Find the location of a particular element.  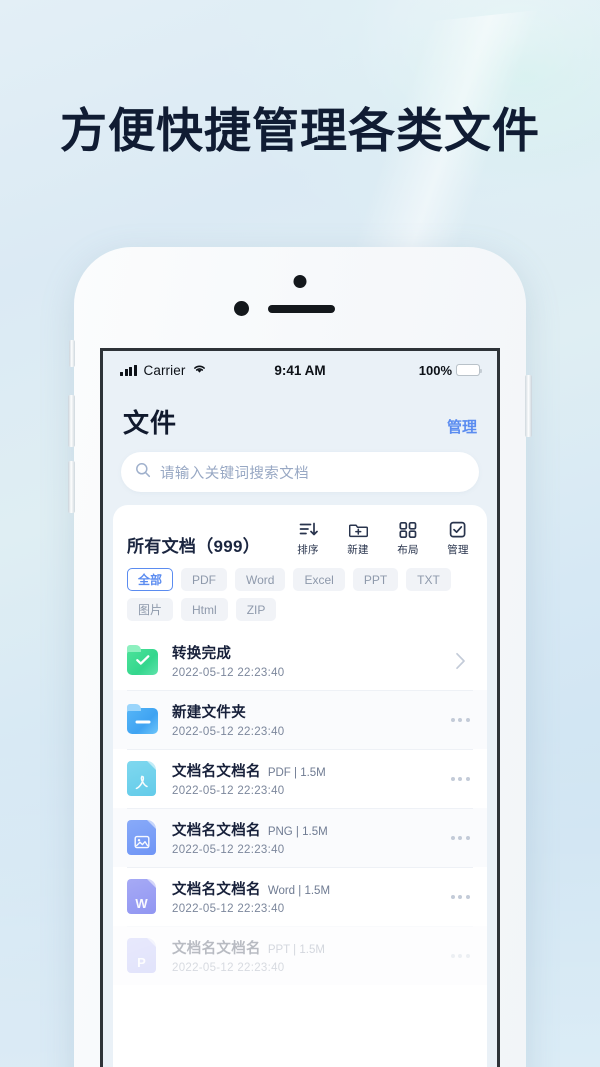

filter-chips: 全部 PDF Word Excel PPT TXT 图片 Html ZIP is located at coordinates (300, 589).